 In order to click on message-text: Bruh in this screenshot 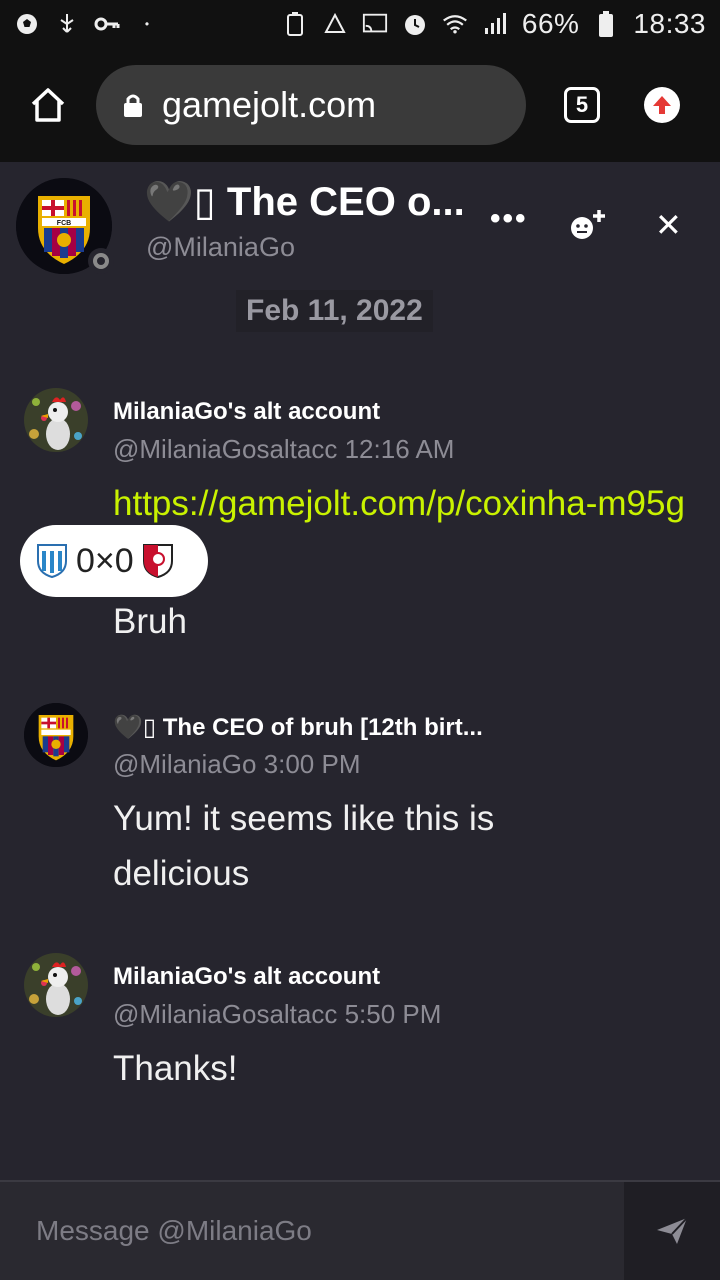, I will do `click(150, 621)`.